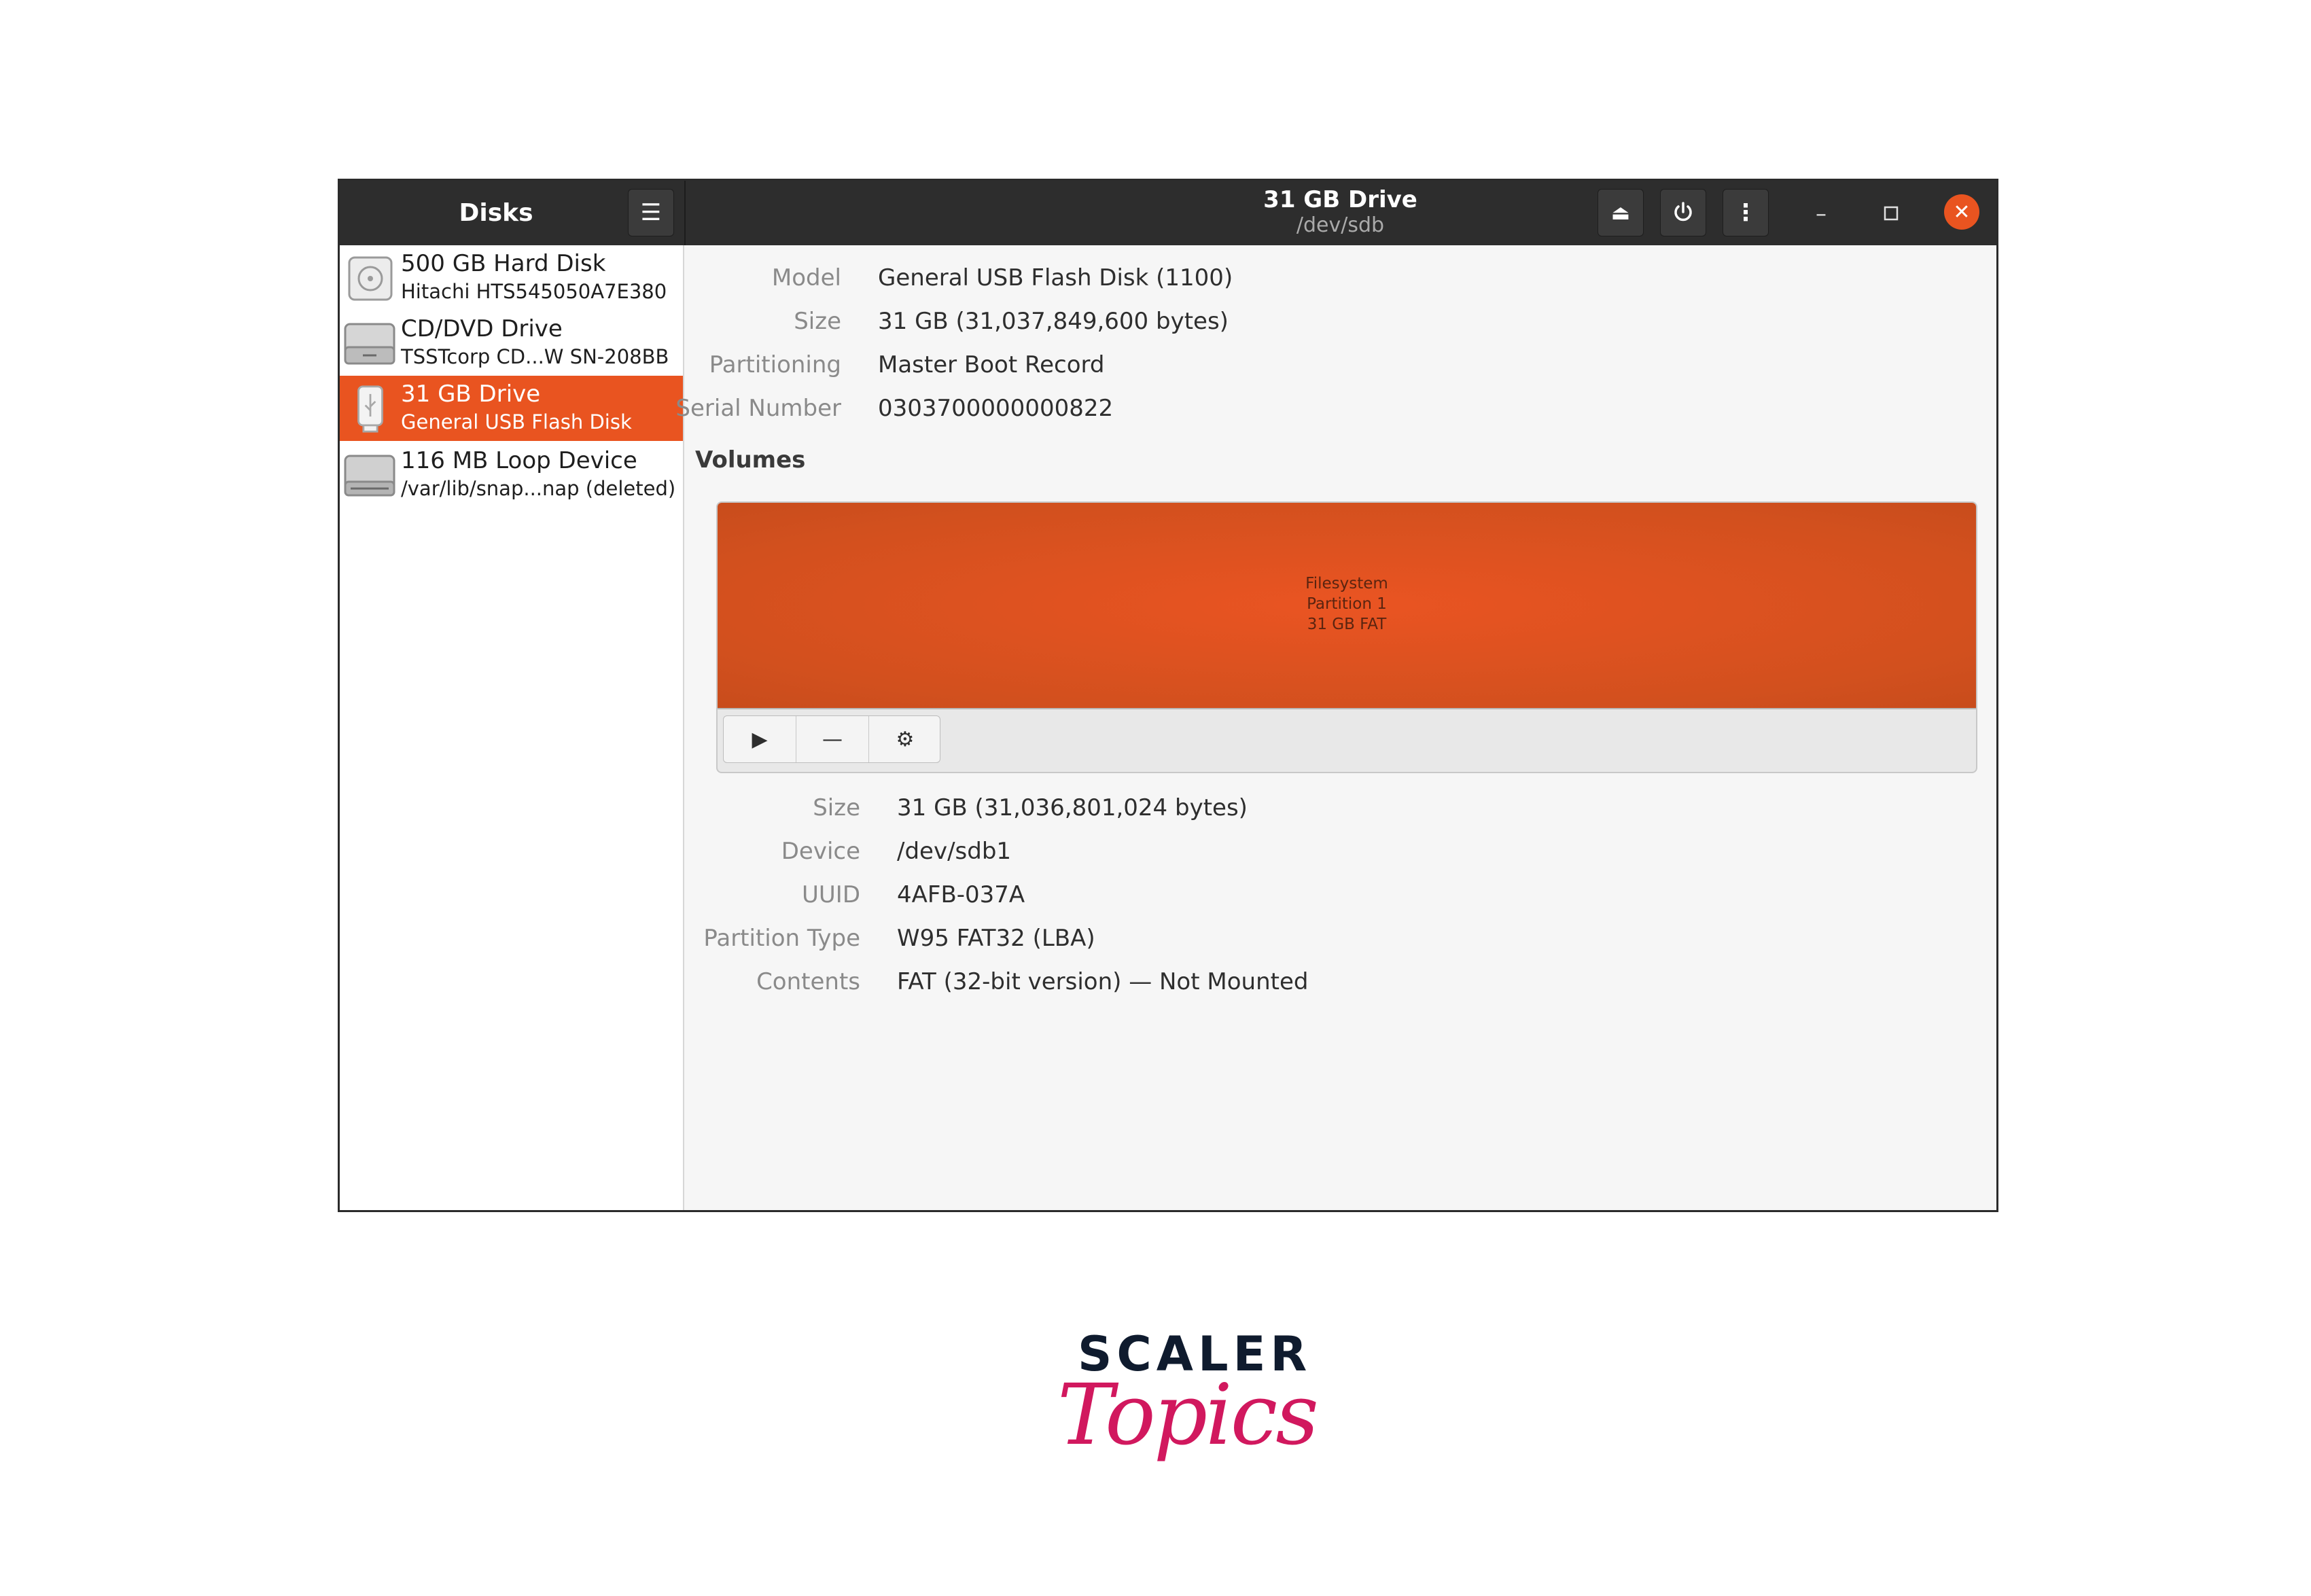 The width and height of the screenshot is (2311, 1596). What do you see at coordinates (954, 851) in the screenshot?
I see `device-value: /dev/sdb1` at bounding box center [954, 851].